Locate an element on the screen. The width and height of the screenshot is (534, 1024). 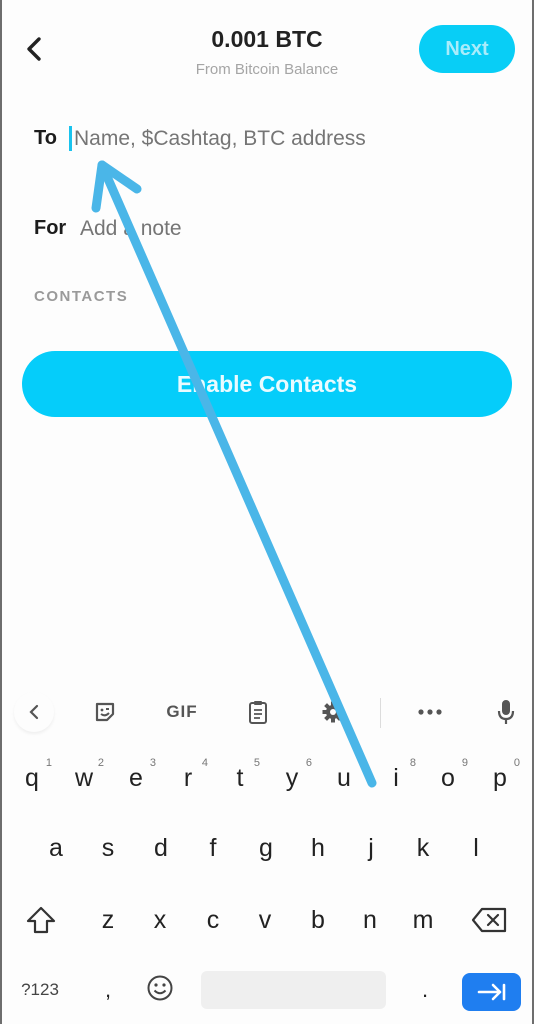
key-a: a is located at coordinates (56, 848).